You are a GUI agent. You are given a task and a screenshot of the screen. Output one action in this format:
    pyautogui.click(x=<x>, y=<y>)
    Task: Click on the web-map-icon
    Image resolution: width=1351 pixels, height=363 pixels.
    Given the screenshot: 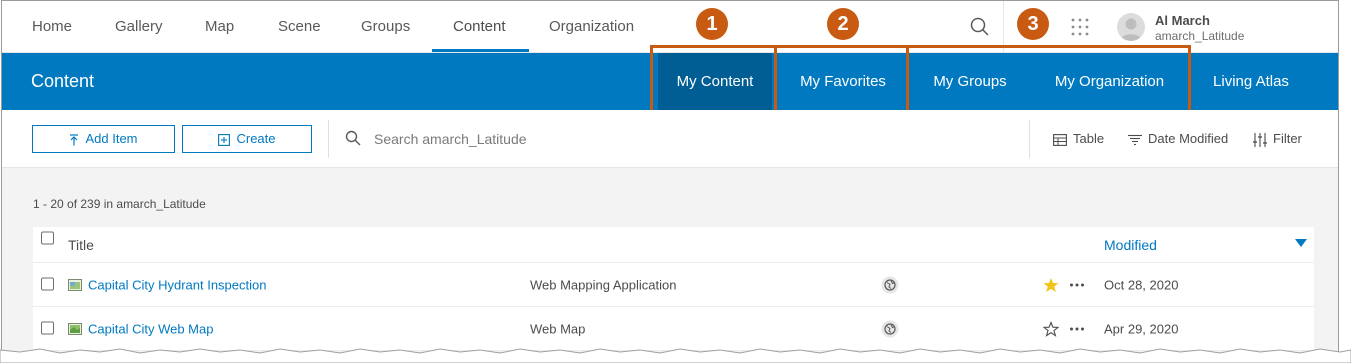 What is the action you would take?
    pyautogui.click(x=75, y=328)
    